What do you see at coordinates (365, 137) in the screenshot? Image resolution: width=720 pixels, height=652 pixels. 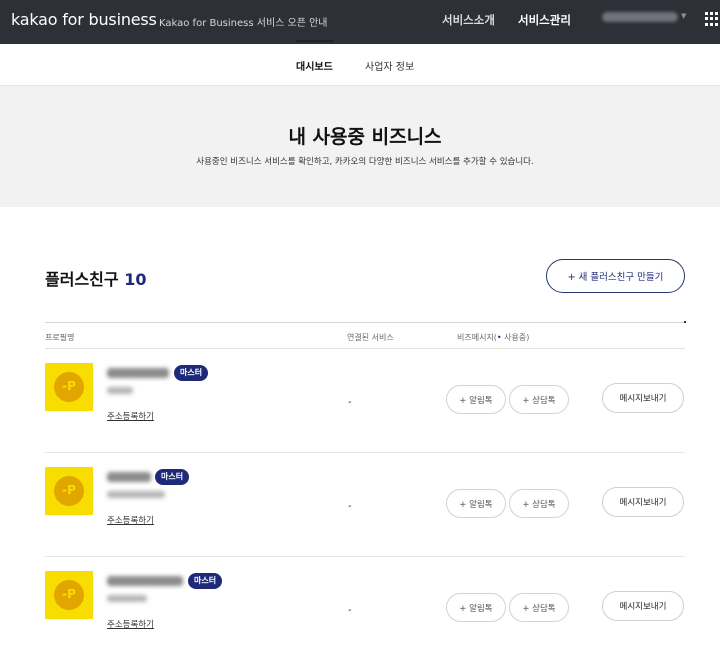 I see `page-title: 내 사용중 비즈니스` at bounding box center [365, 137].